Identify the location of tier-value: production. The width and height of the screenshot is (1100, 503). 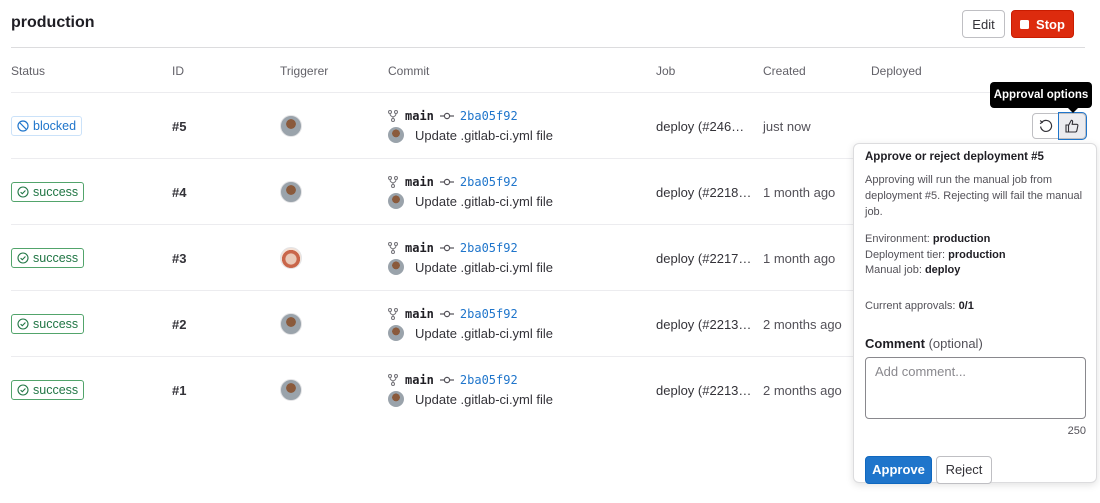
(977, 254).